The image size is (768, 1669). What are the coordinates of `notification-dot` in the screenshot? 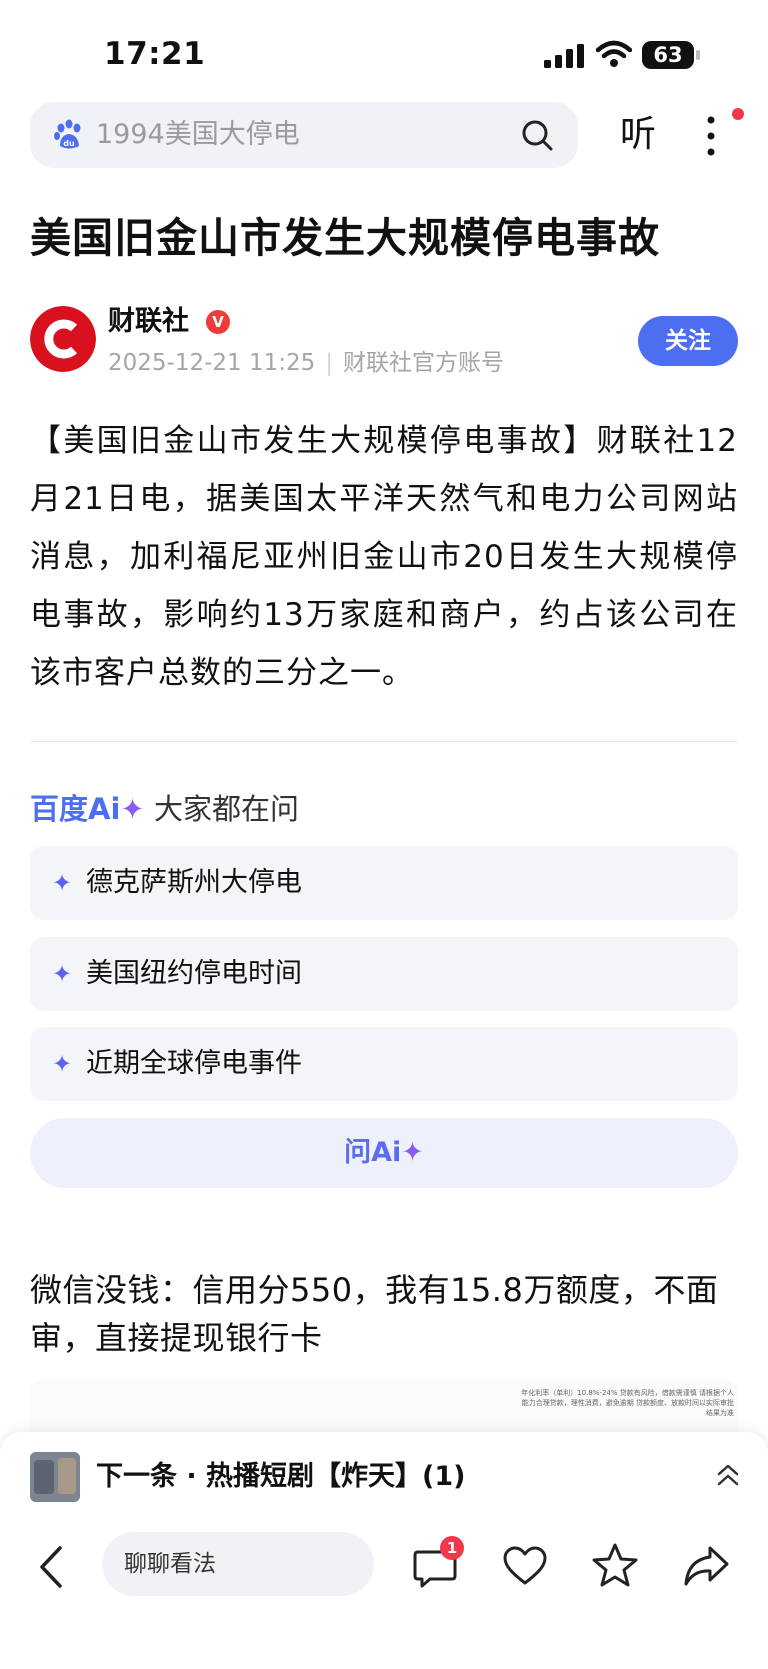 It's located at (738, 114).